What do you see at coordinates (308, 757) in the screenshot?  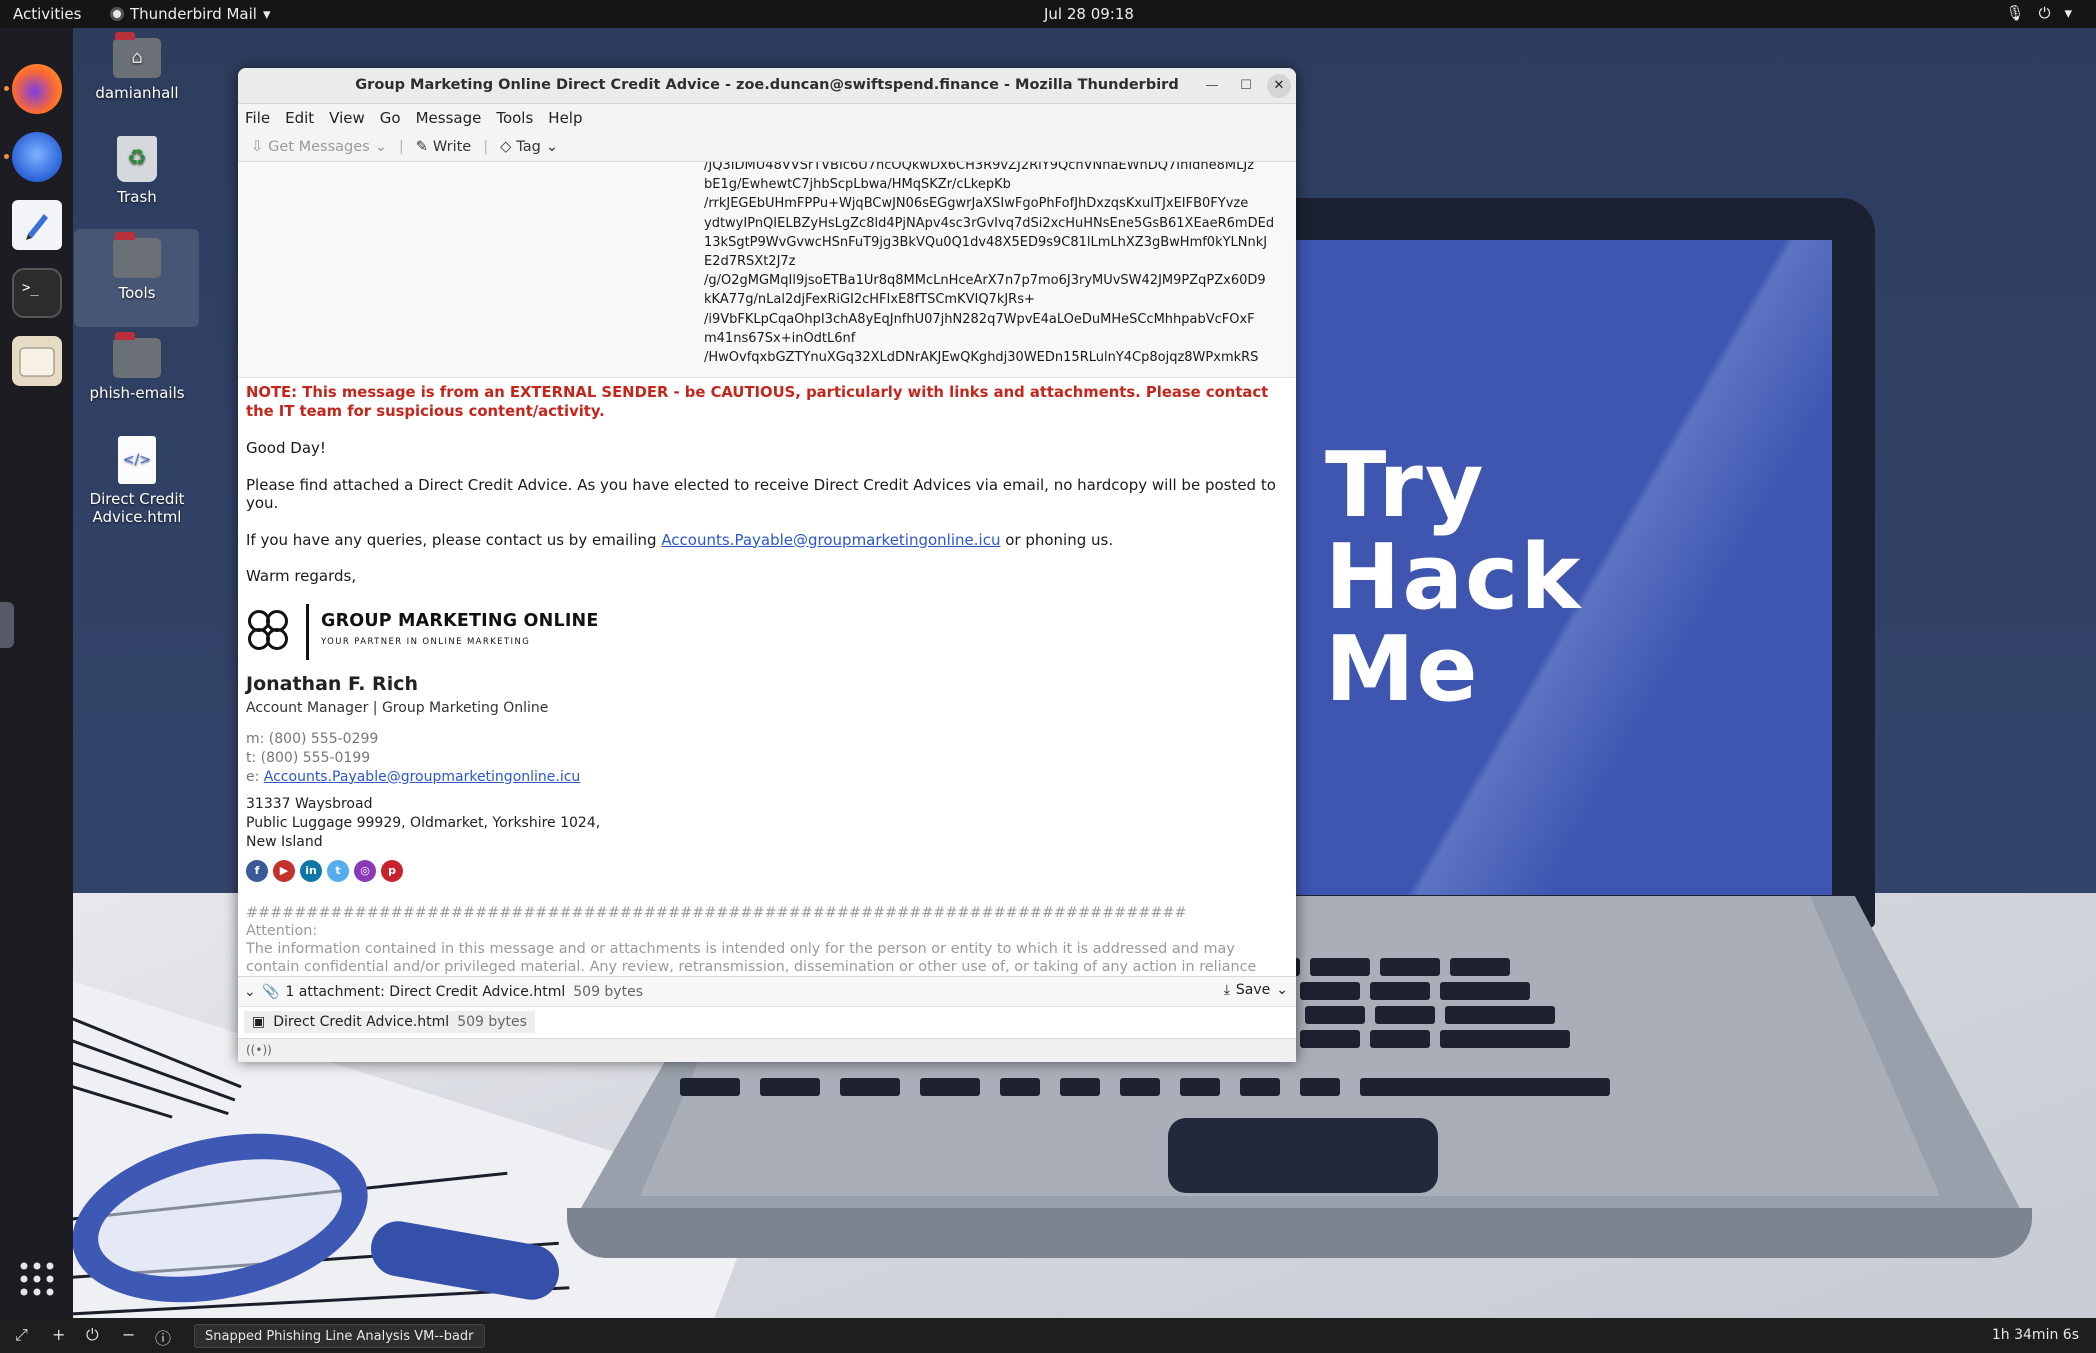 I see `signature-phone: t: (800) 555-0199` at bounding box center [308, 757].